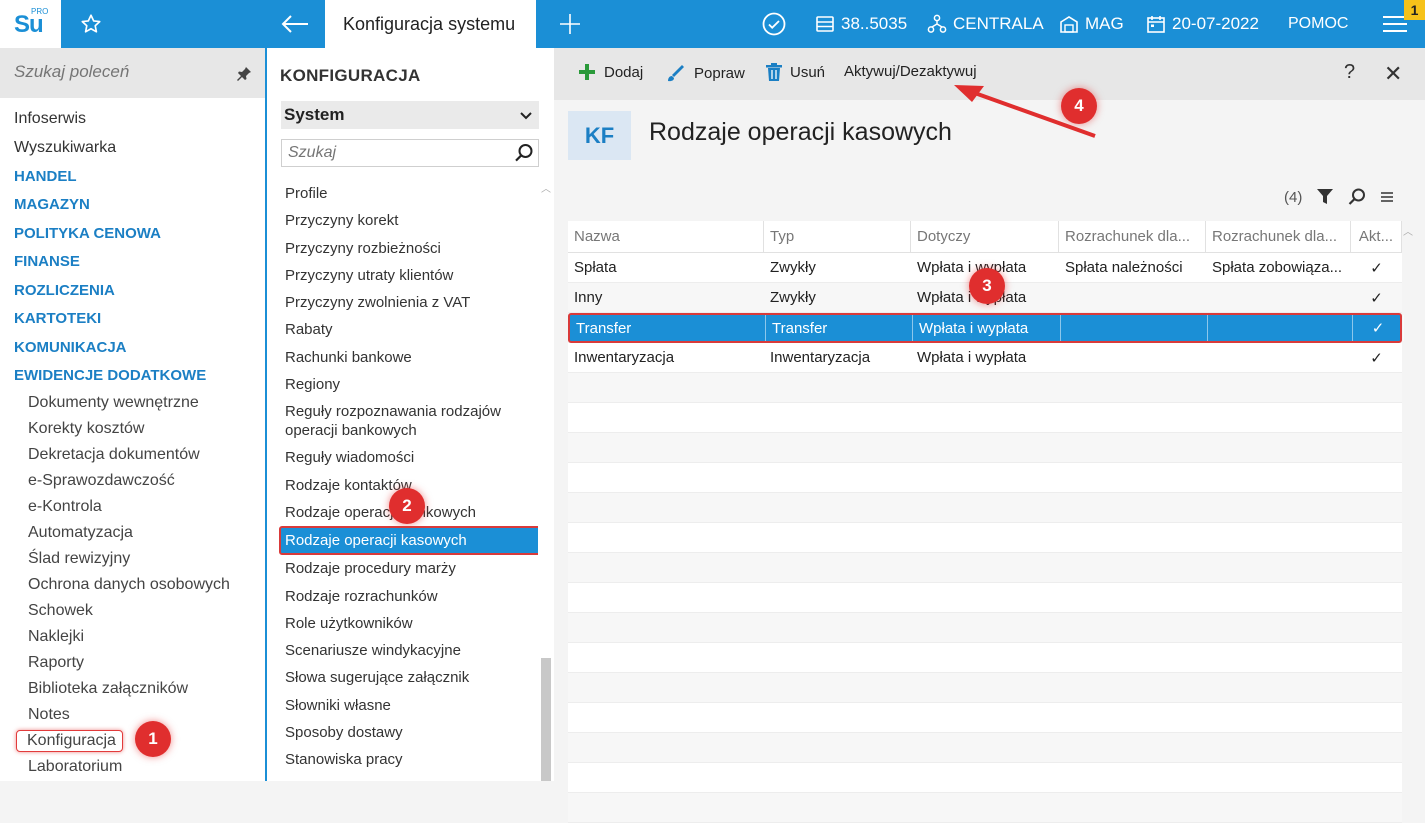 This screenshot has width=1425, height=823. I want to click on help-button: ?, so click(1349, 72).